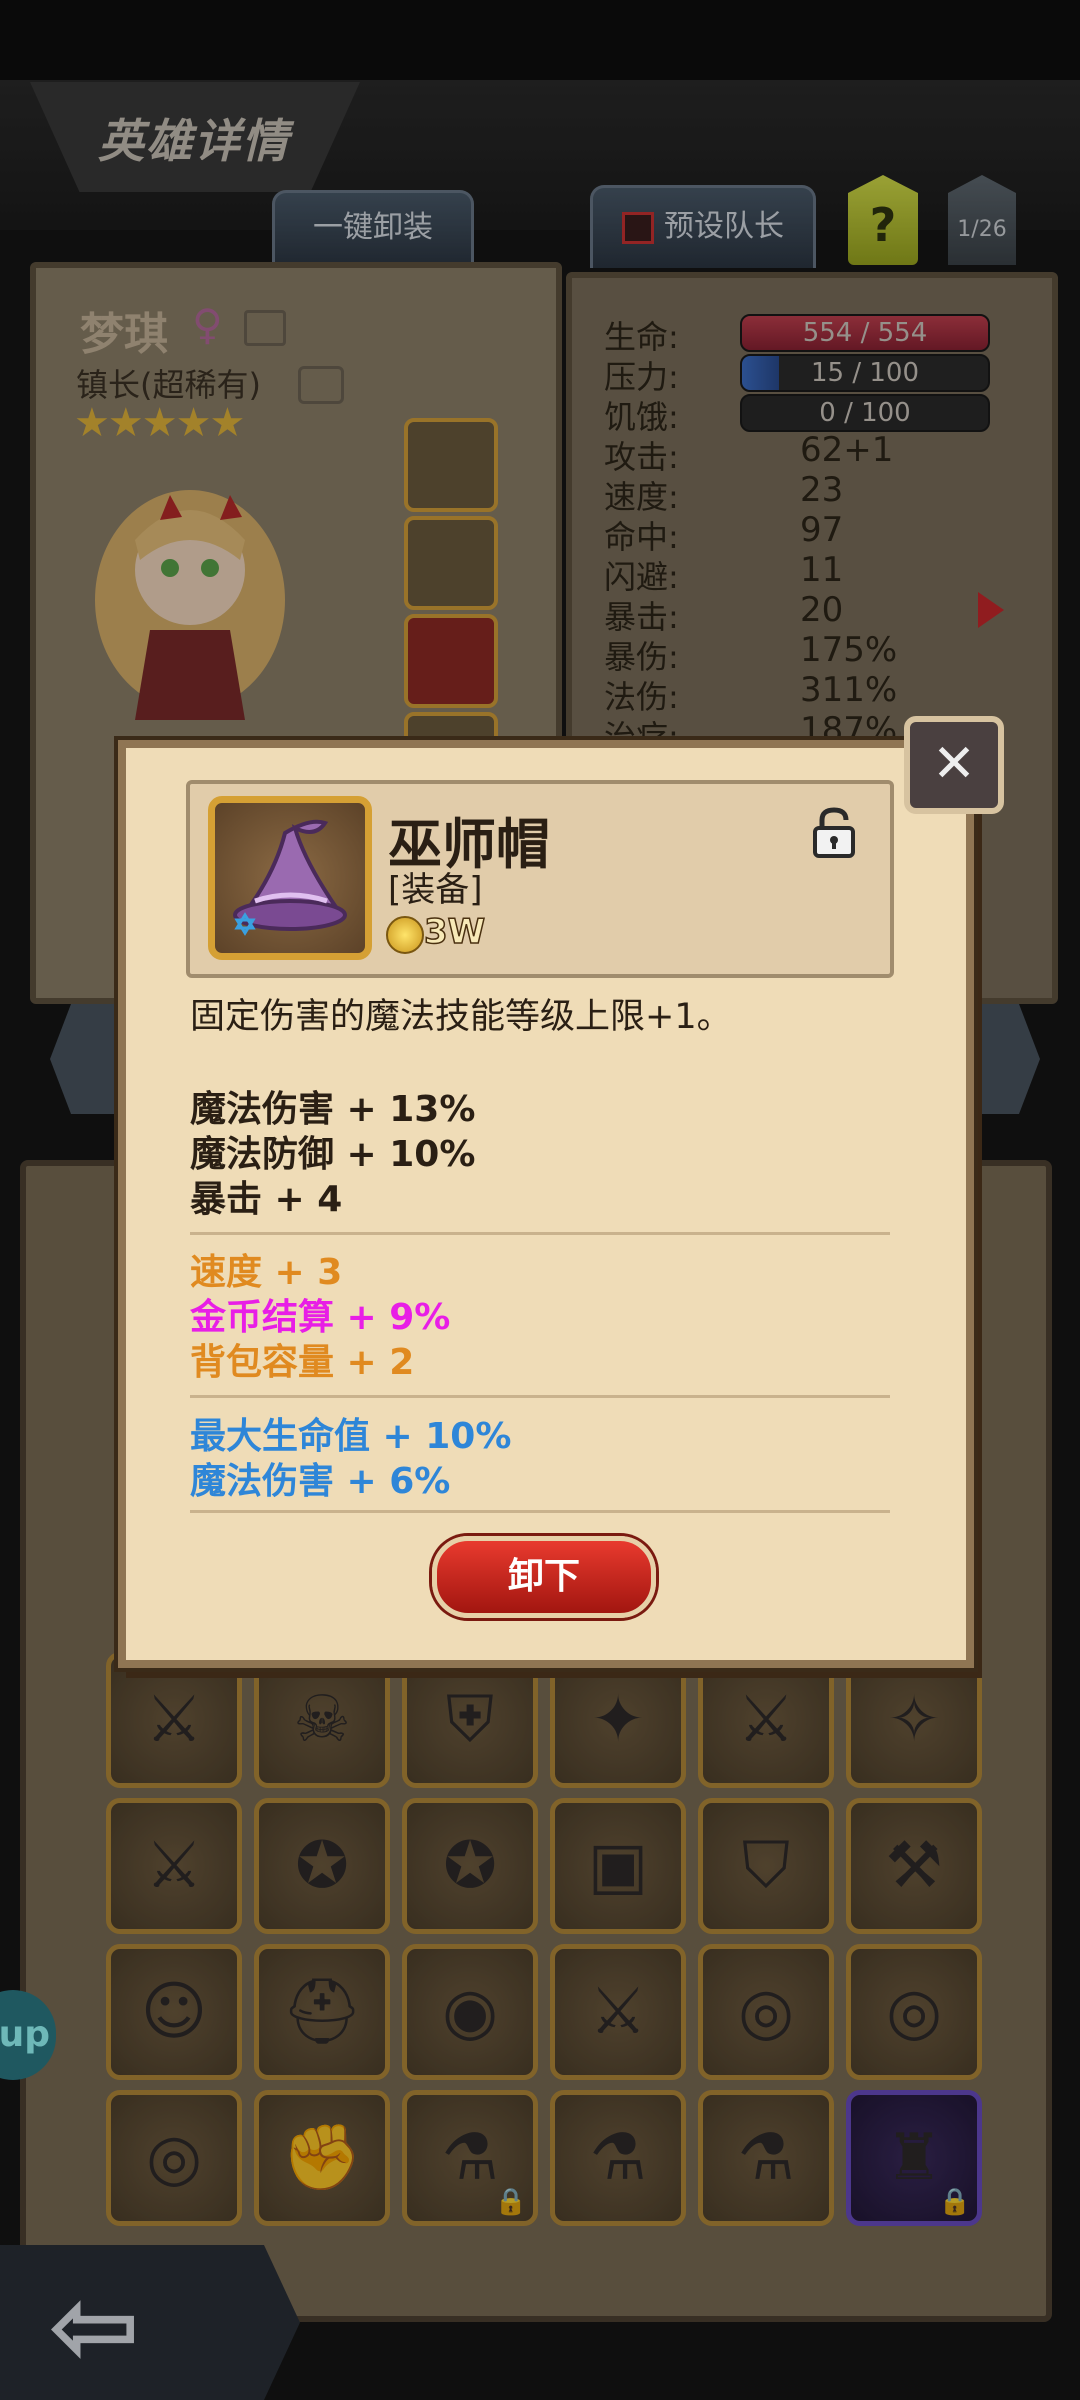  I want to click on unlocked-lock-icon, so click(834, 832).